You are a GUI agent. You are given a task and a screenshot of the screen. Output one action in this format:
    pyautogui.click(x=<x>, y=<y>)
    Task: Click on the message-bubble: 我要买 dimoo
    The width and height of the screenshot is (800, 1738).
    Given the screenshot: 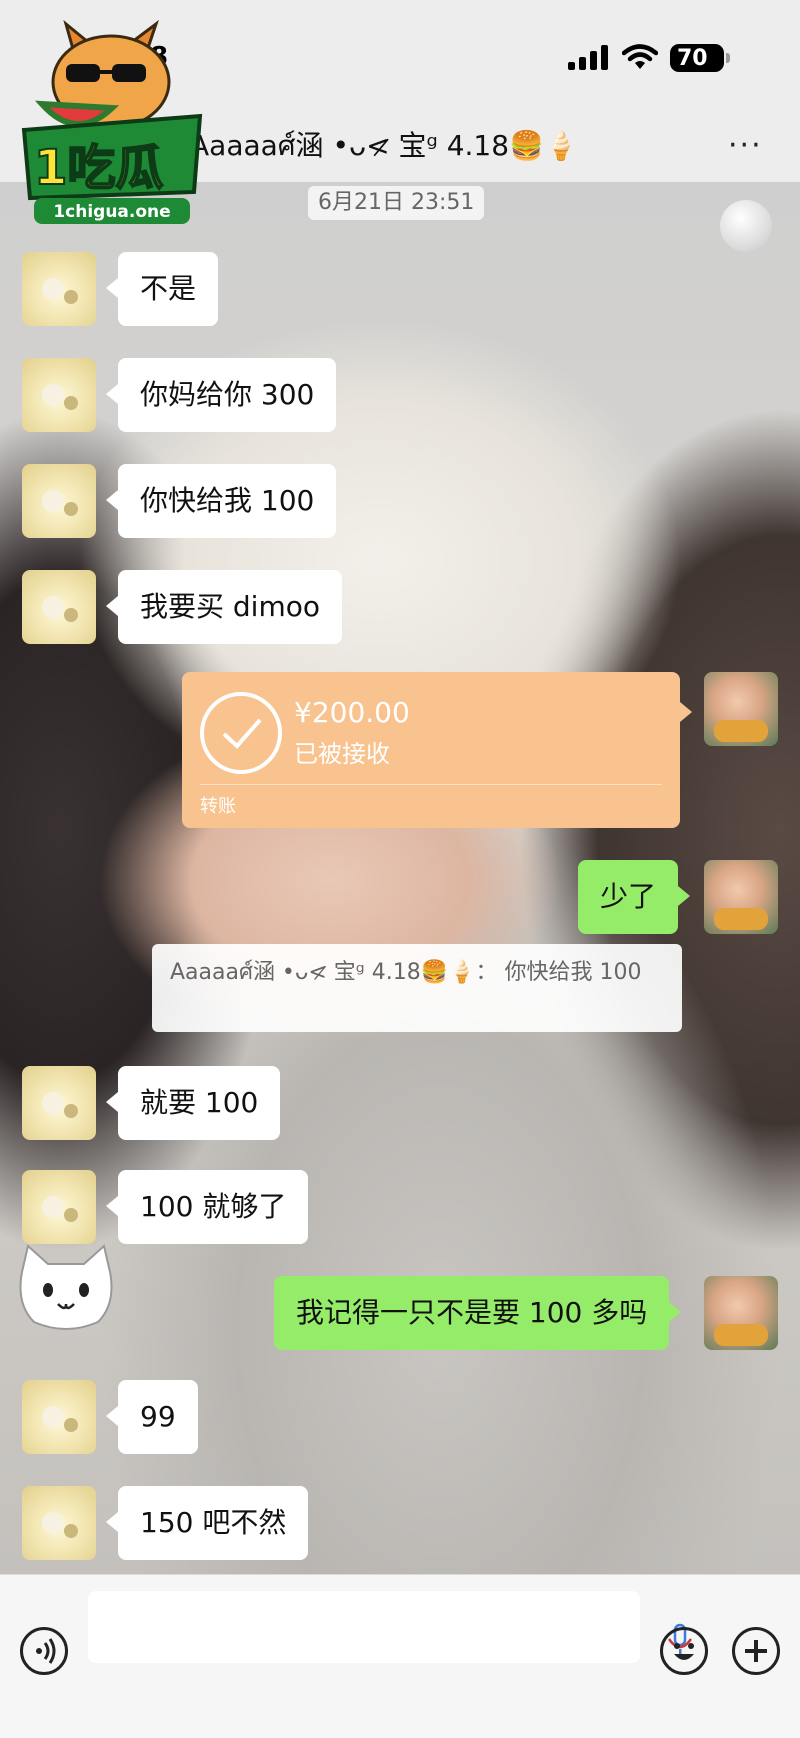 What is the action you would take?
    pyautogui.click(x=224, y=607)
    